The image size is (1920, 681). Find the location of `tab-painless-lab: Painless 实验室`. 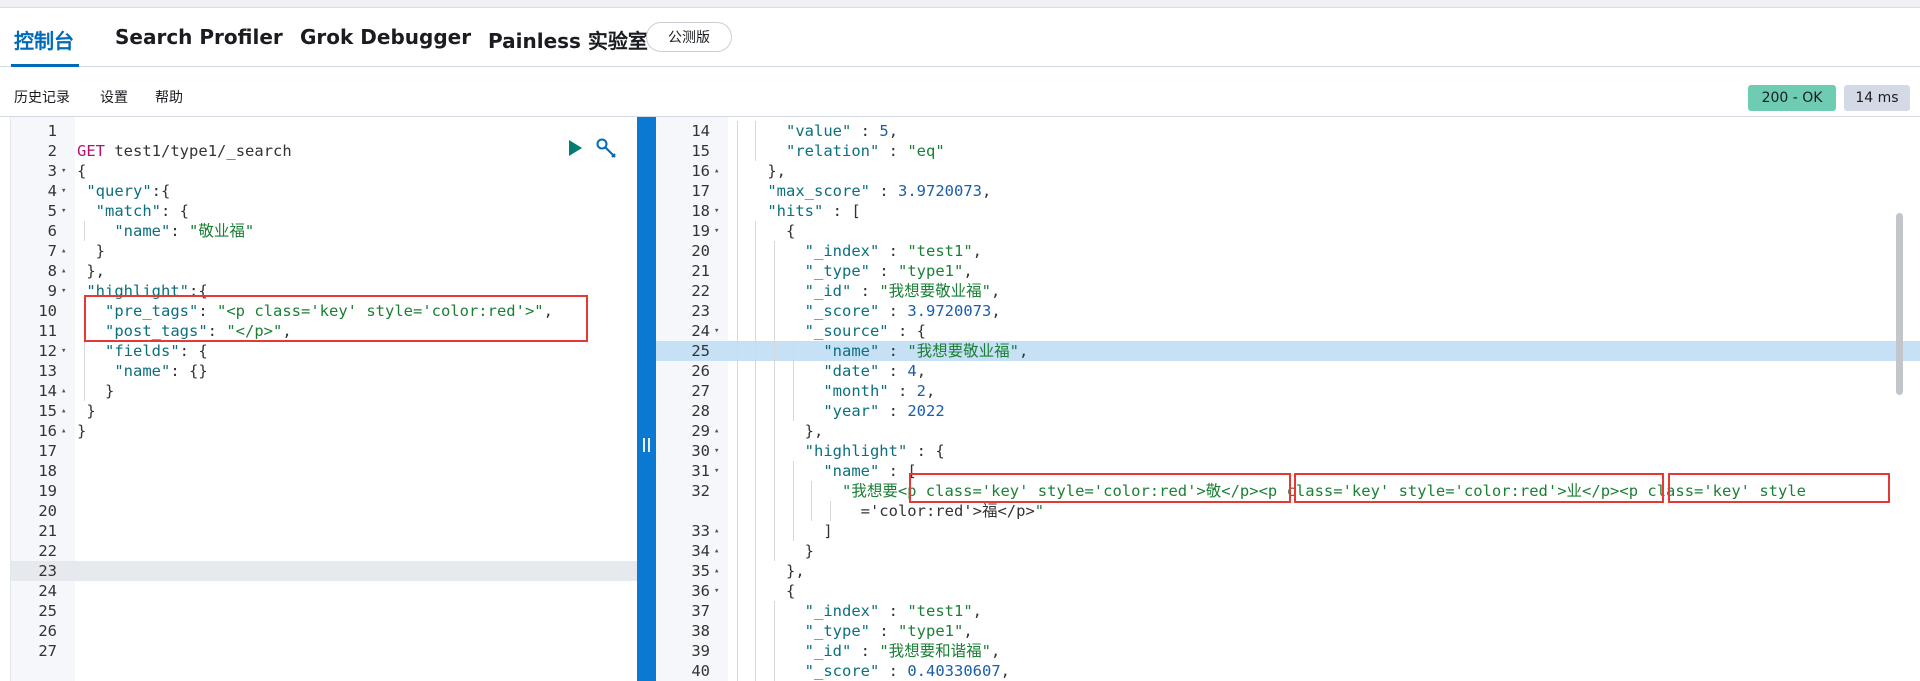

tab-painless-lab: Painless 实验室 is located at coordinates (568, 39).